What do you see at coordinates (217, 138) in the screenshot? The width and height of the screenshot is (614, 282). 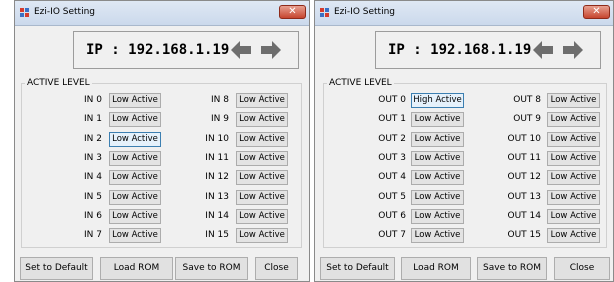 I see `channel-label: IN 10` at bounding box center [217, 138].